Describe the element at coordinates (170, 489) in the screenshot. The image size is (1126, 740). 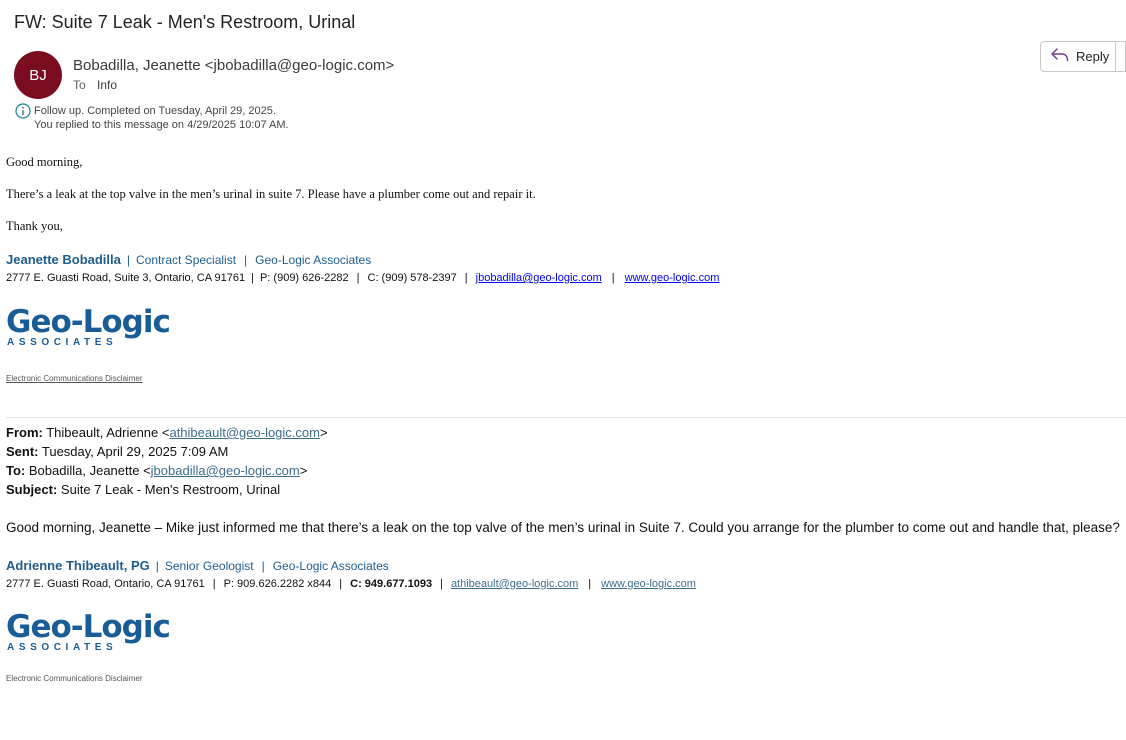
I see `subject-value: Suite 7 Leak - Men's Restroom, Urinal` at that location.